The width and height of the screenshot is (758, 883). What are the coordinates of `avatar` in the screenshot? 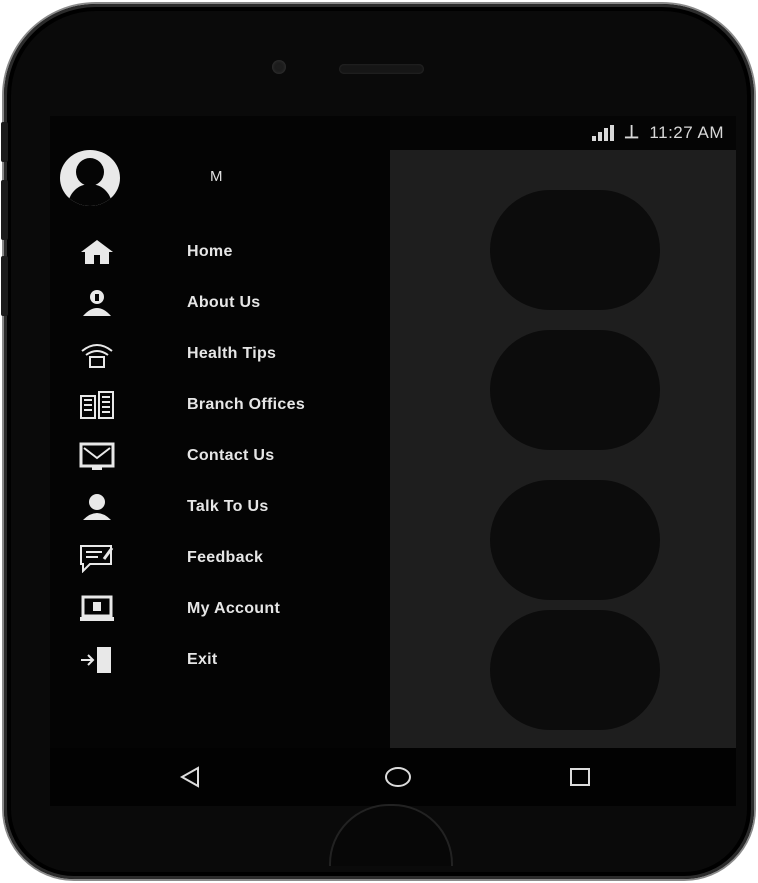 It's located at (90, 178).